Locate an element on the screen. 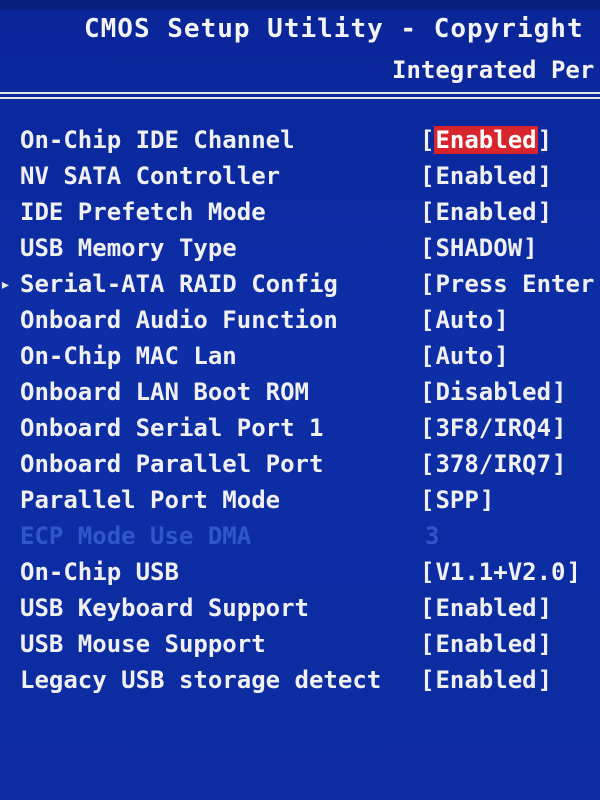 This screenshot has height=800, width=600. setting-row-nv-sata-controller: NV SATA Controller [Enabled] is located at coordinates (300, 178).